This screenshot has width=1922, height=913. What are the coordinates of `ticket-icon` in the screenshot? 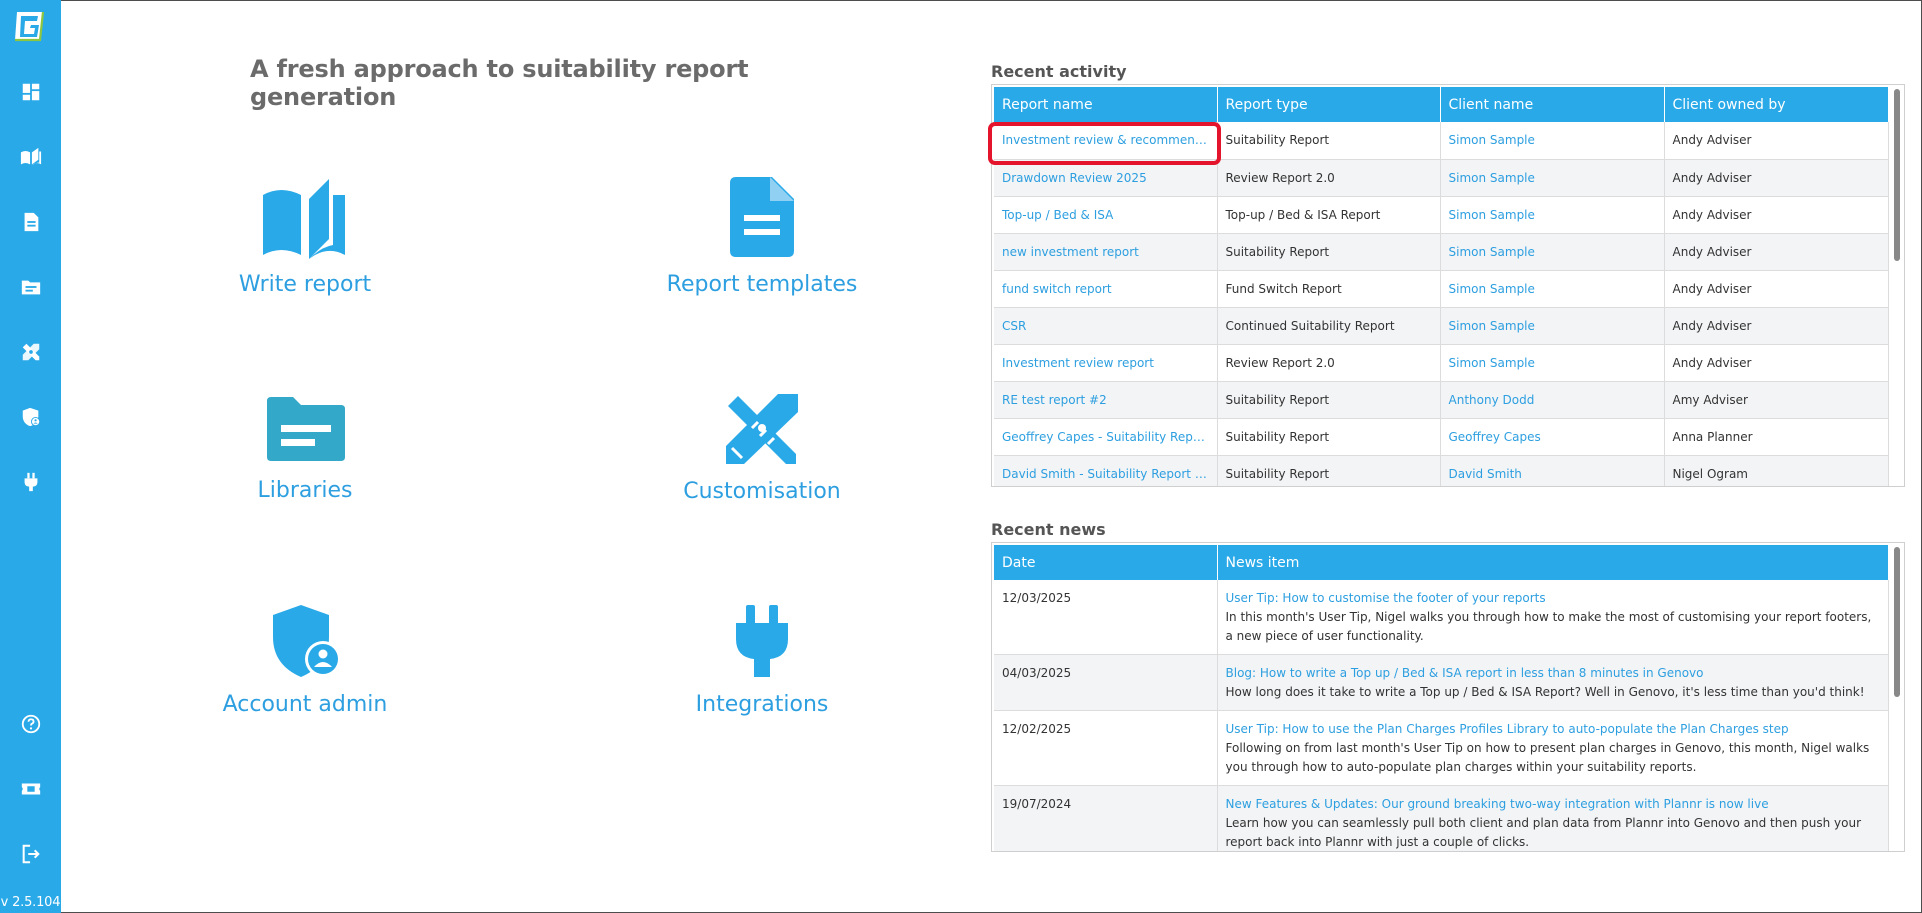 It's located at (31, 789).